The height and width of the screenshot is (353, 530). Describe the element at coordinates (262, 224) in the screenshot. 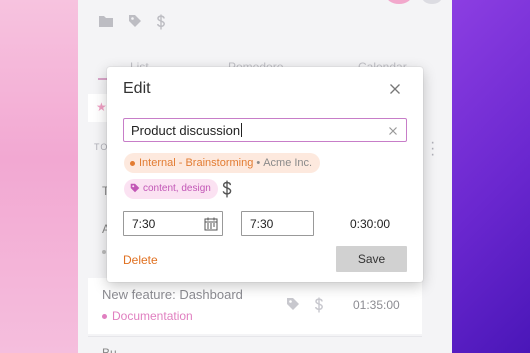

I see `end-time-value: 7:30` at that location.